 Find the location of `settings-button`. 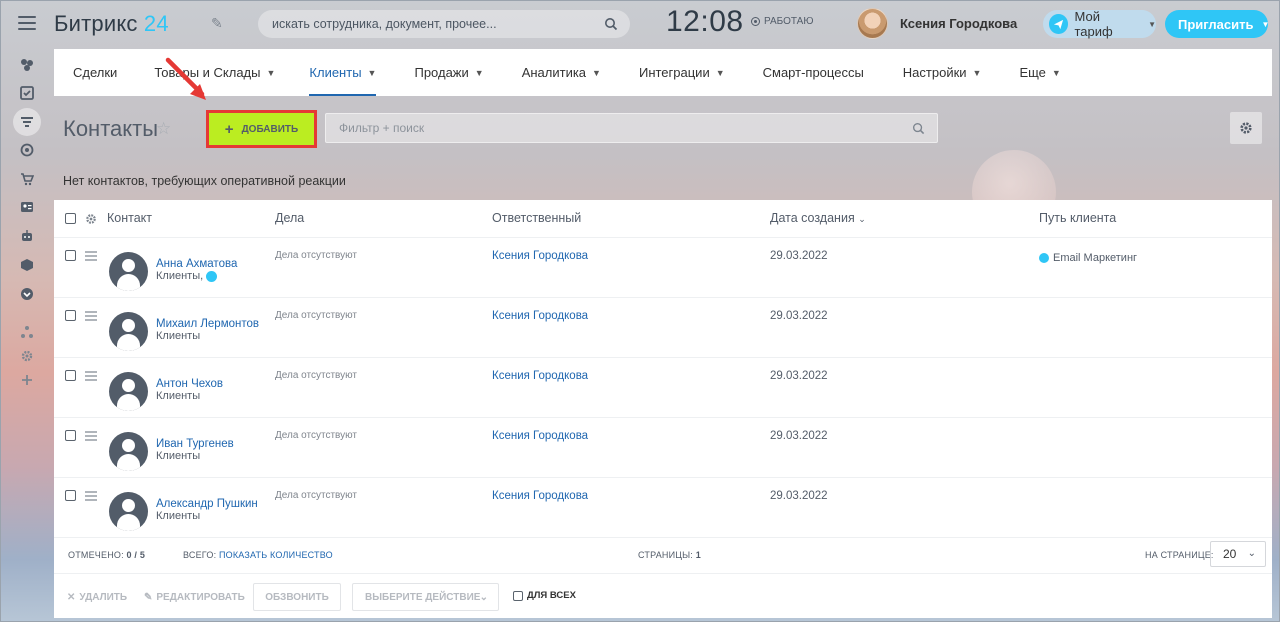

settings-button is located at coordinates (1246, 128).